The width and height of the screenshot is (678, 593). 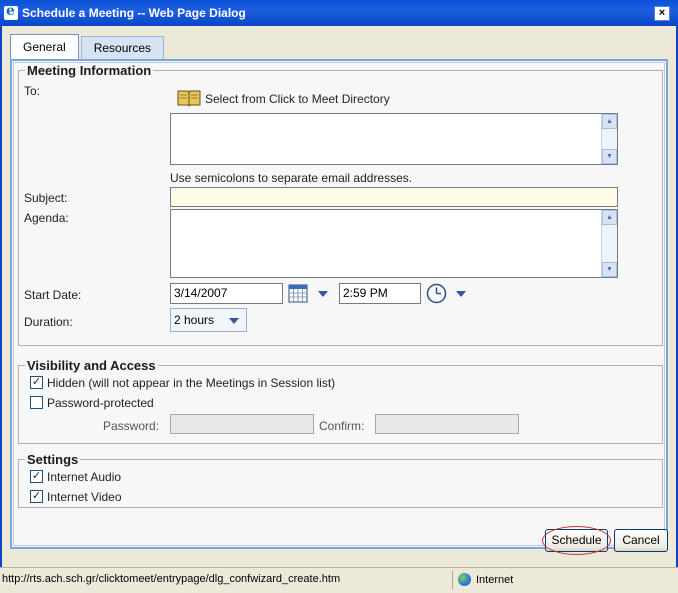 What do you see at coordinates (436, 293) in the screenshot?
I see `clock-icon` at bounding box center [436, 293].